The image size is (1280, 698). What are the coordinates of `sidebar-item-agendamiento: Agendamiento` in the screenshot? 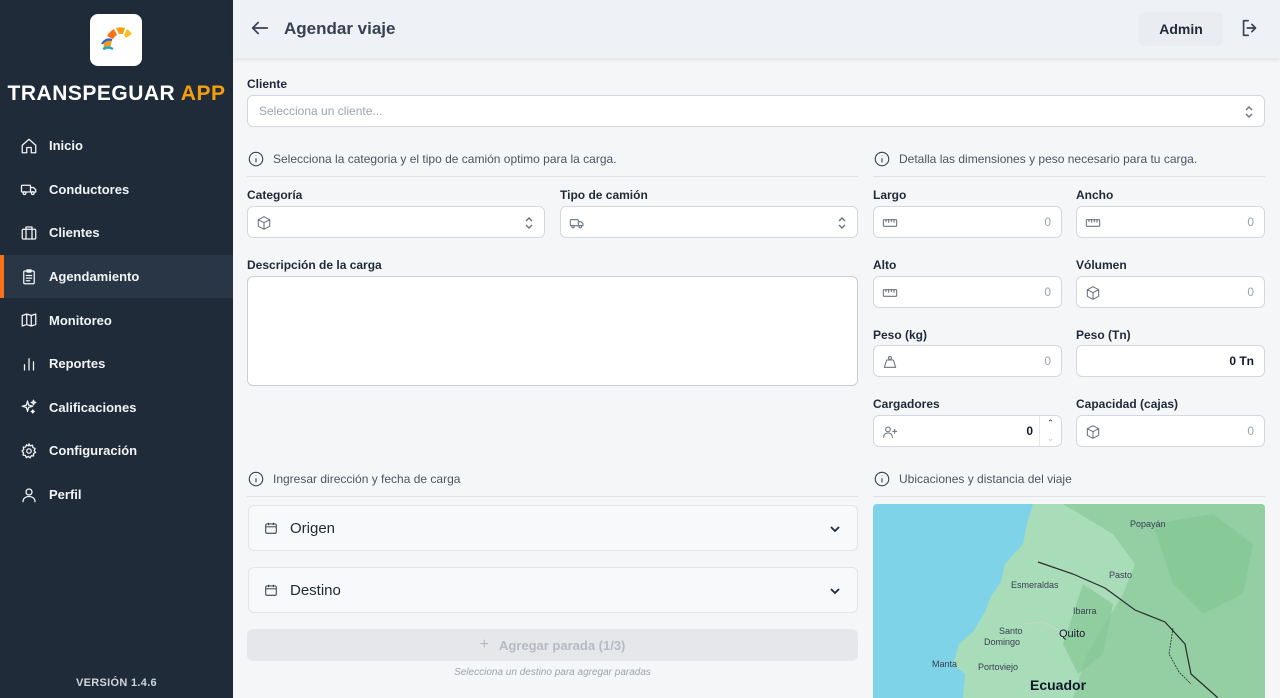 It's located at (116, 276).